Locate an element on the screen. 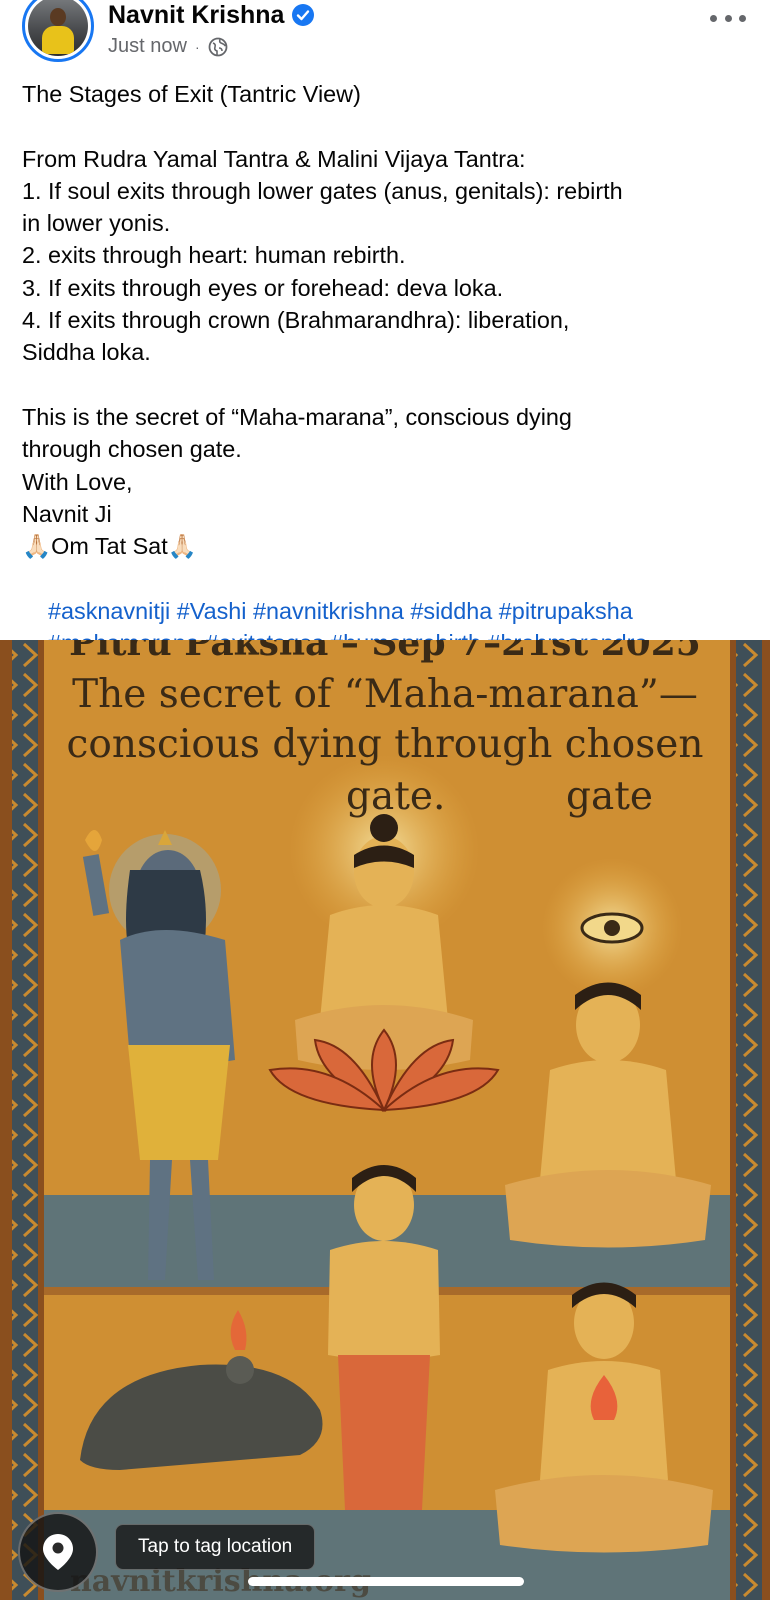  image-title-line-2: conscious dying through chosen is located at coordinates (385, 744).